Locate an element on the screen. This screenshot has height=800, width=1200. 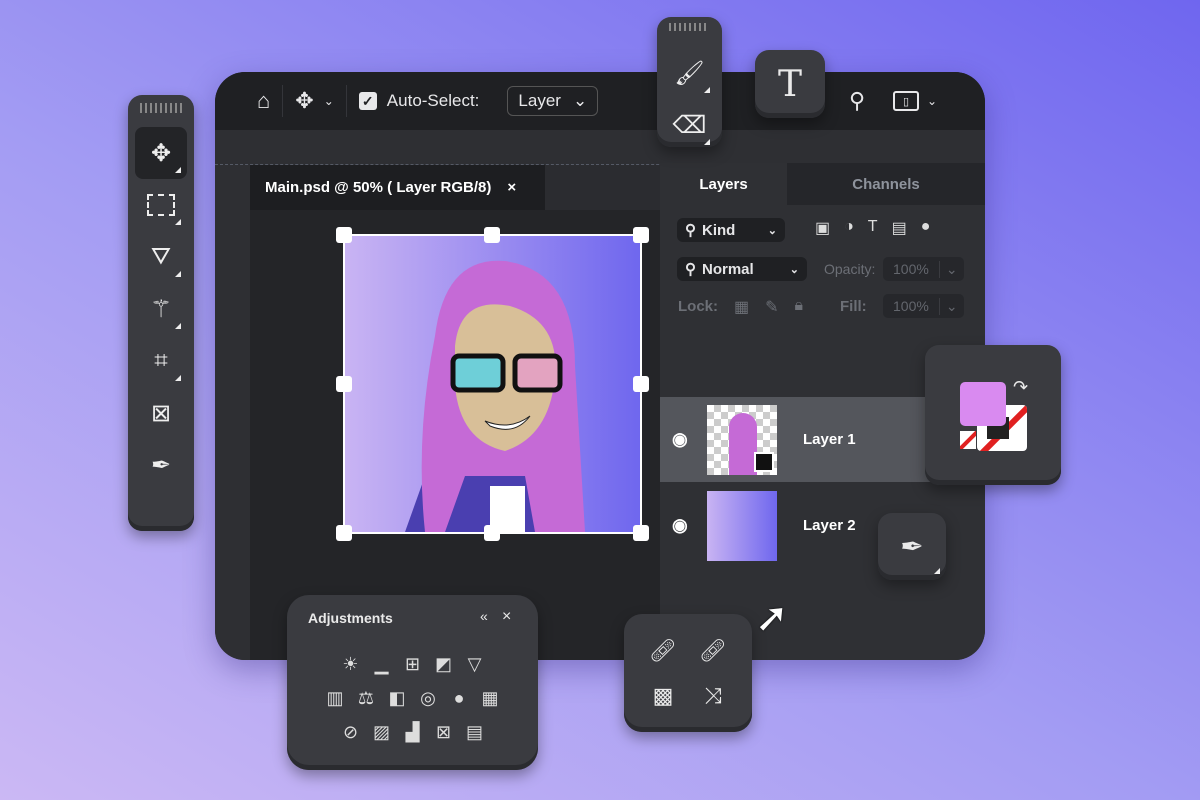
foreground-color-swatch is located at coordinates (983, 404).